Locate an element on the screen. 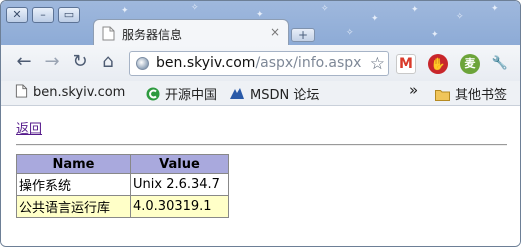 Image resolution: width=521 pixels, height=247 pixels. minimize-icon: – is located at coordinates (43, 14).